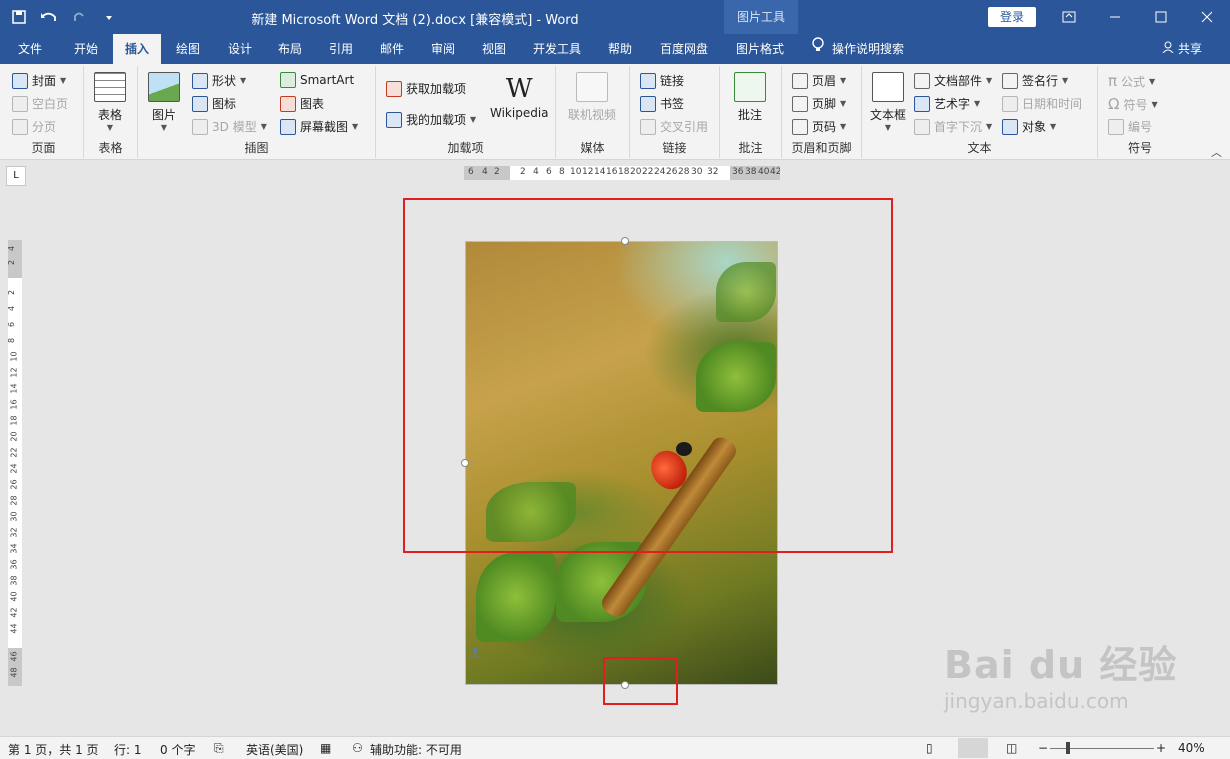 This screenshot has height=759, width=1230. Describe the element at coordinates (302, 103) in the screenshot. I see `chart-button: 图表` at that location.